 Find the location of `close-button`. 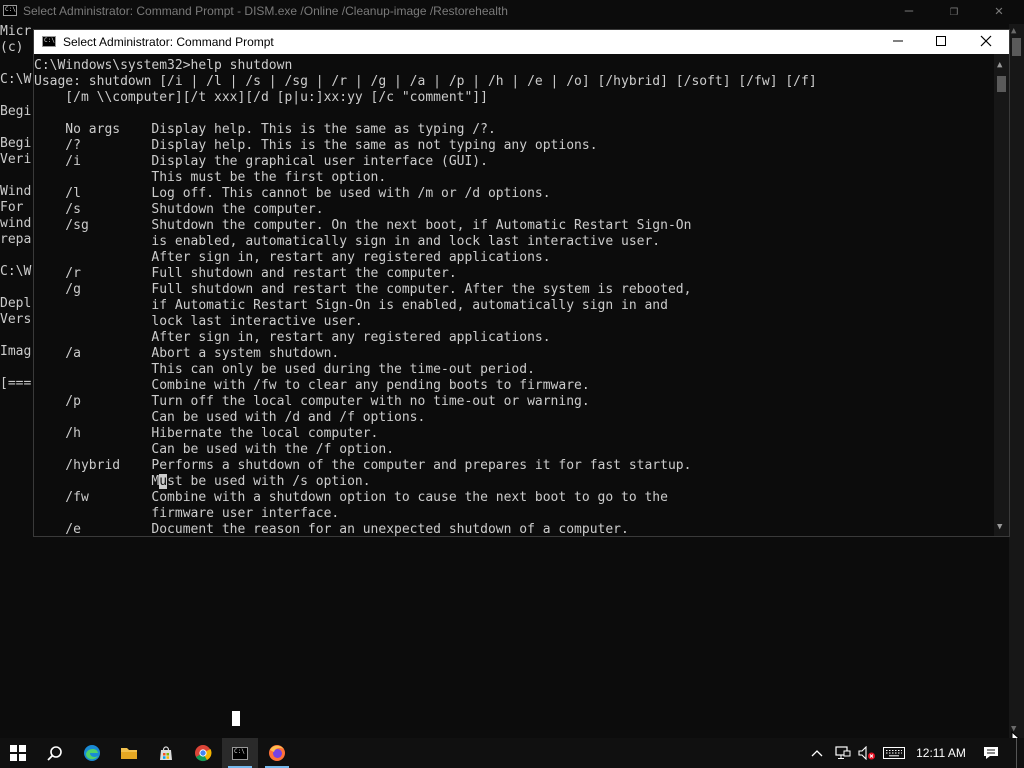

close-button is located at coordinates (986, 42).